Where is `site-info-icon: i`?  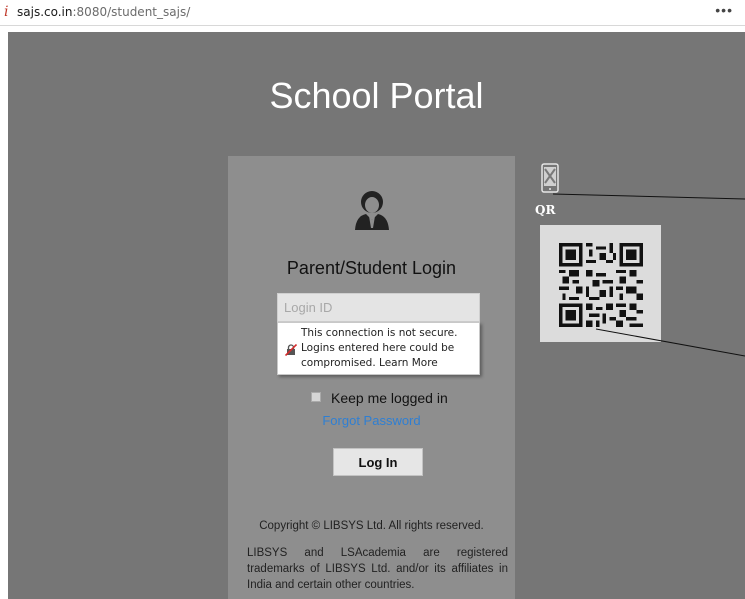 site-info-icon: i is located at coordinates (7, 12).